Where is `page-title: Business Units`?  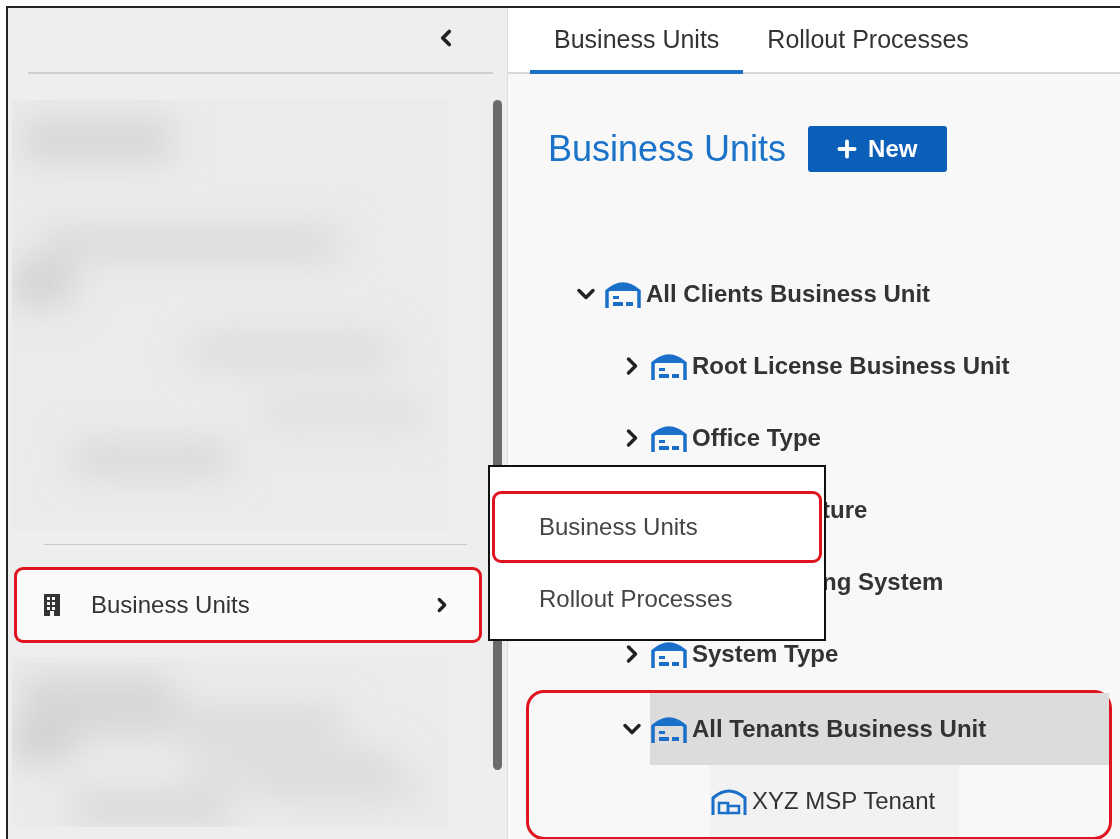 page-title: Business Units is located at coordinates (667, 149).